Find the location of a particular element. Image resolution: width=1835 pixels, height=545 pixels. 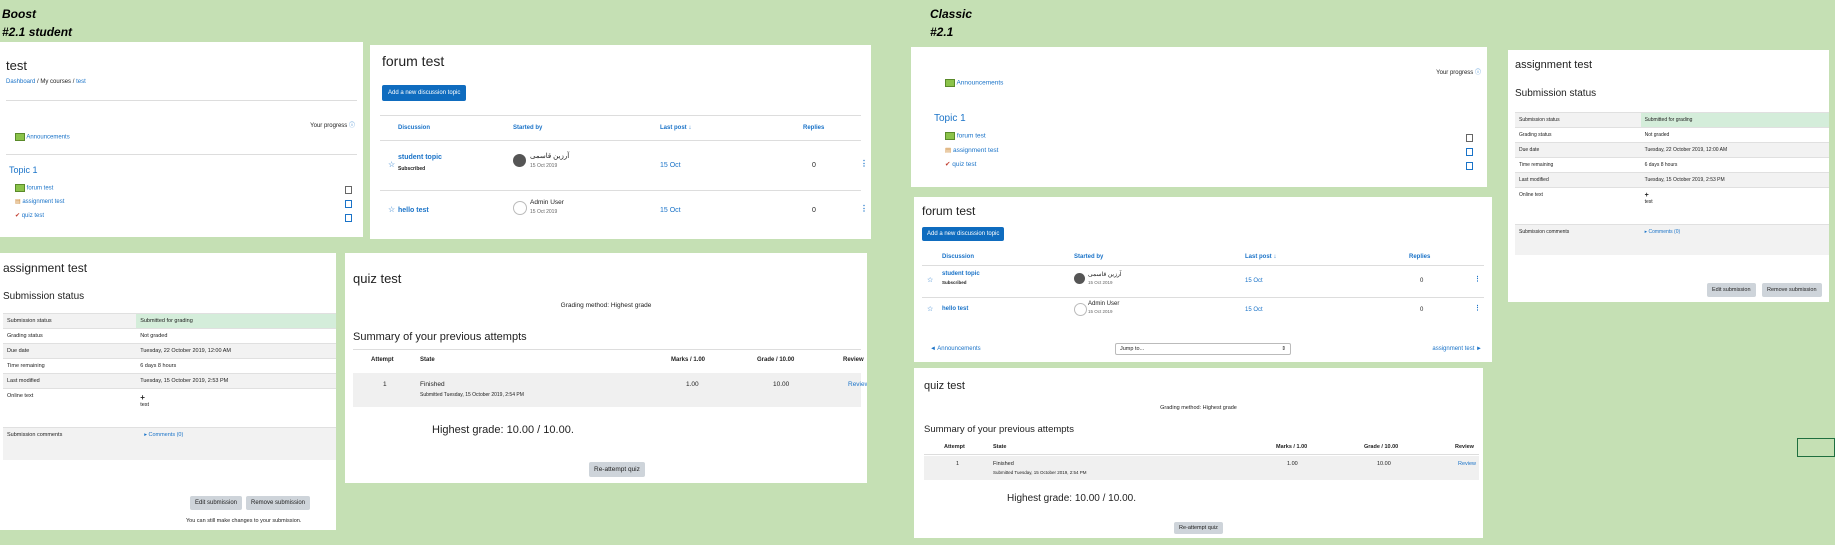

classic-label: Classic is located at coordinates (951, 14).